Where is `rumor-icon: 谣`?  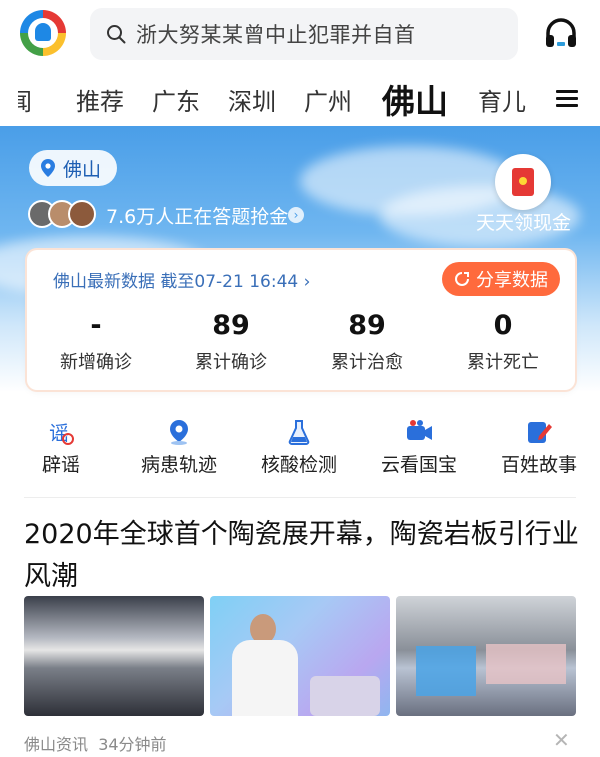
rumor-icon: 谣 is located at coordinates (61, 433).